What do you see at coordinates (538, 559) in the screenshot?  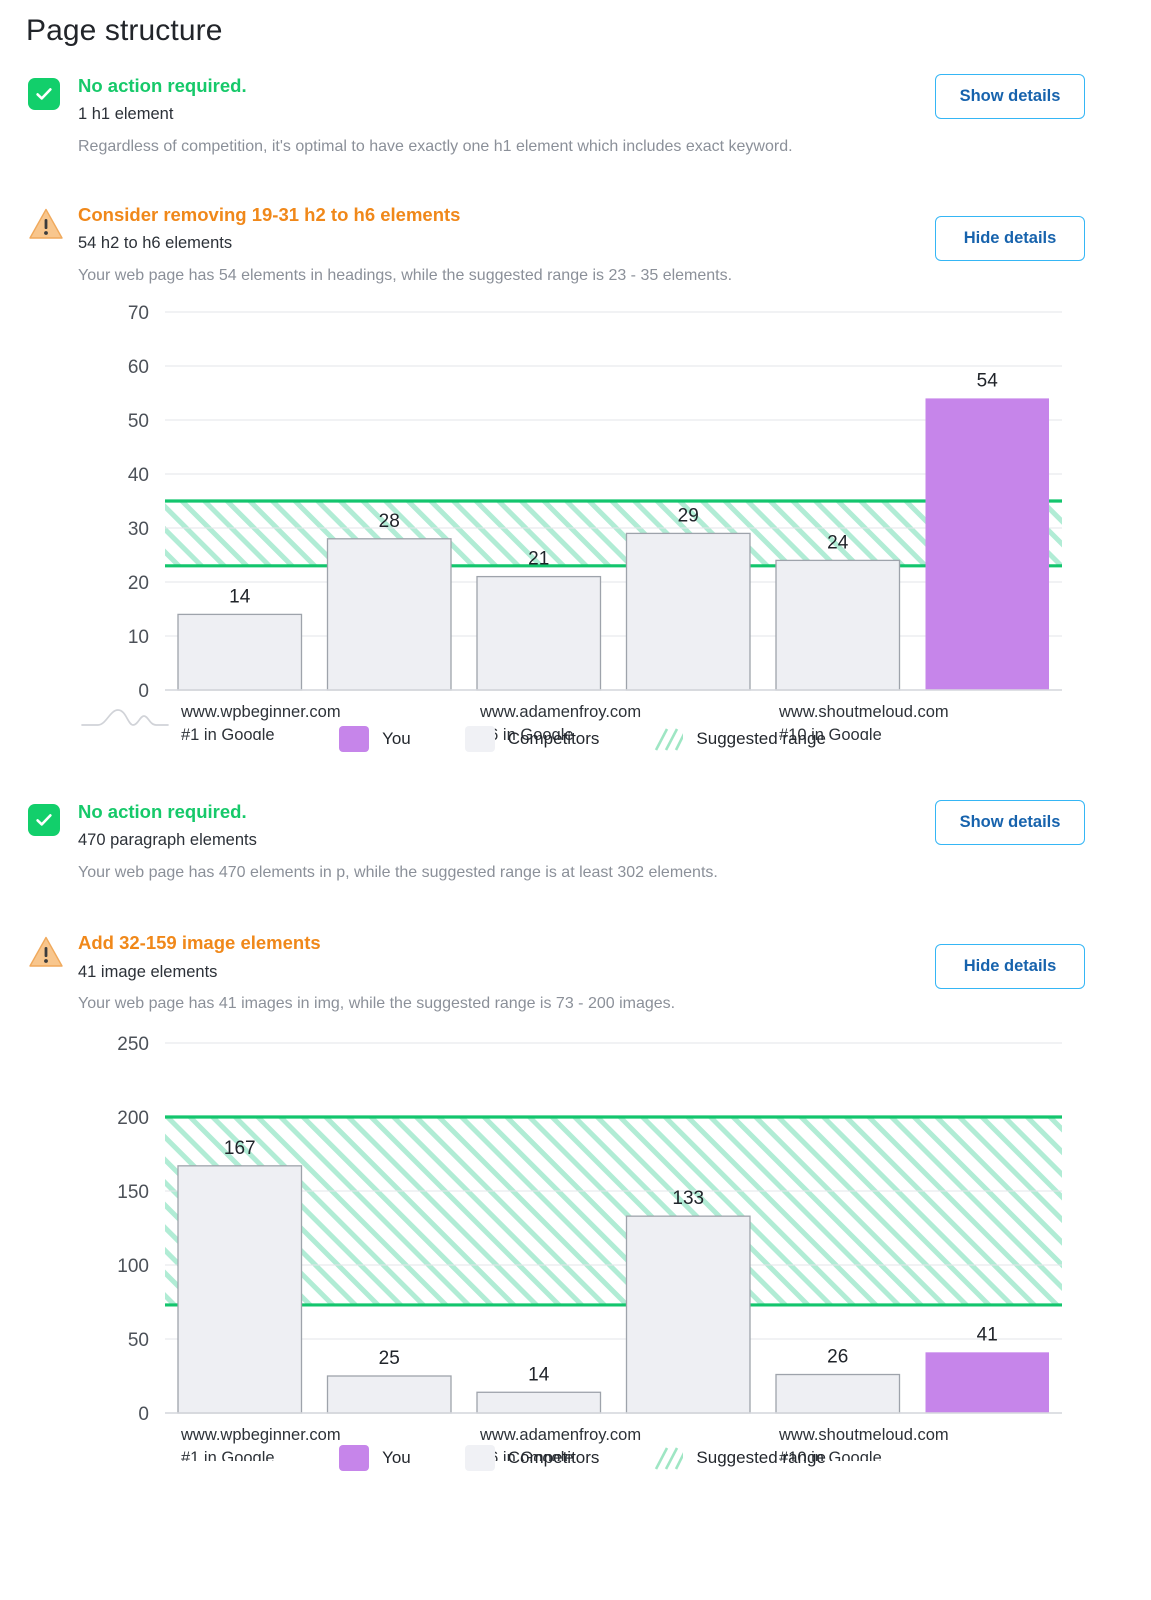 I see `svg-text: 21` at bounding box center [538, 559].